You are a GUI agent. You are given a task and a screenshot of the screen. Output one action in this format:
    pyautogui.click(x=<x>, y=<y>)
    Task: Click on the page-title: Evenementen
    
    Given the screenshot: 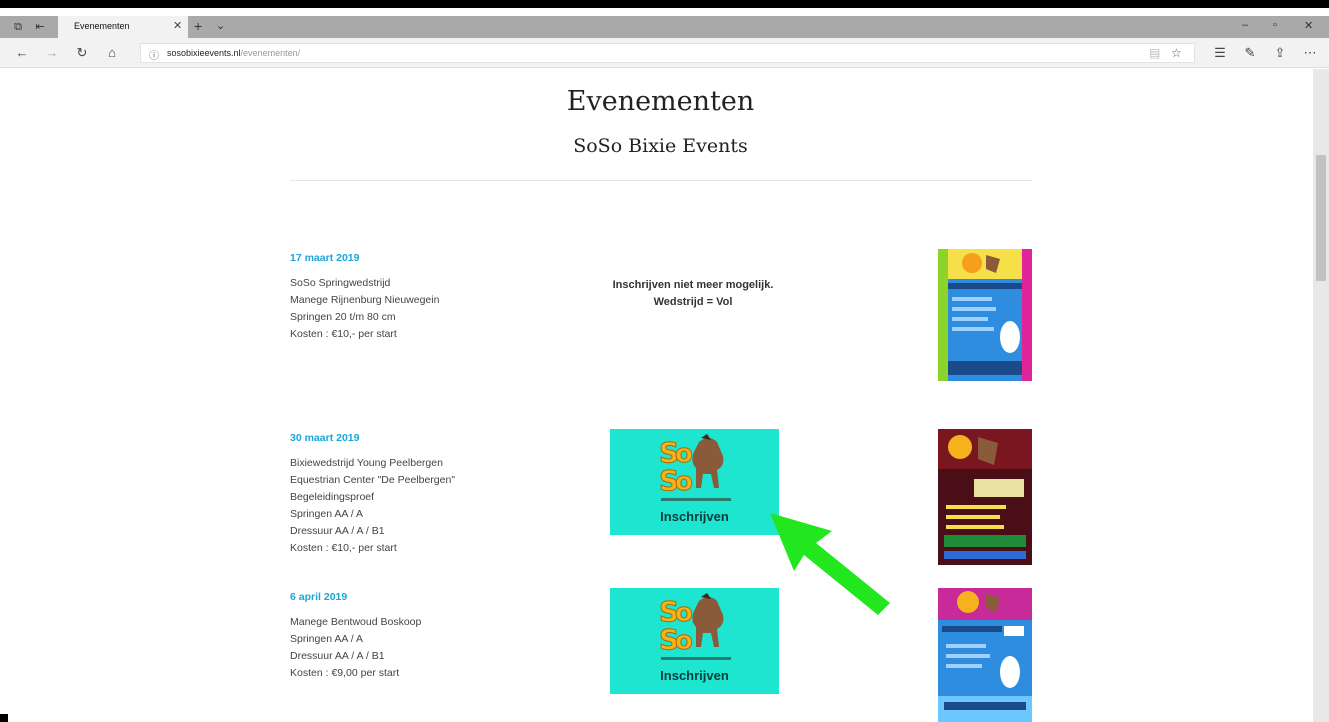 What is the action you would take?
    pyautogui.click(x=660, y=101)
    